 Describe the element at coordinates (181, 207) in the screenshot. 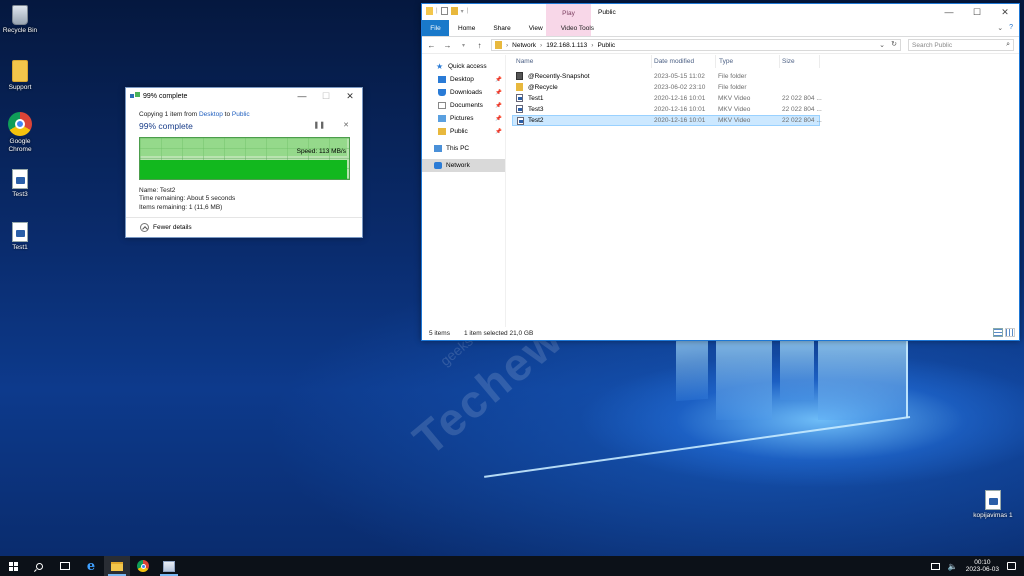

I see `detail-items-remaining: Items remaining: 1 (11,6 MB)` at that location.